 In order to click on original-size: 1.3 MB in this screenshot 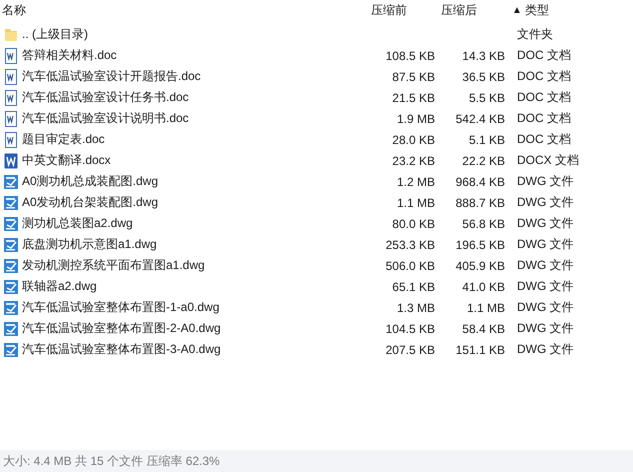, I will do `click(416, 307)`.